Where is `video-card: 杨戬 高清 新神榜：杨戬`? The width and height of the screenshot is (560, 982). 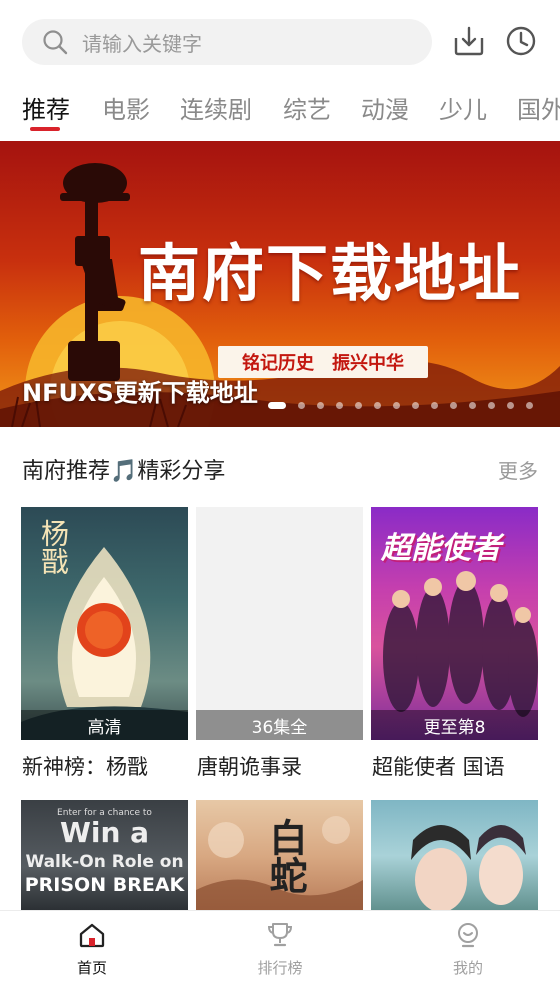
video-card: 杨戬 高清 新神榜：杨戬 is located at coordinates (104, 643).